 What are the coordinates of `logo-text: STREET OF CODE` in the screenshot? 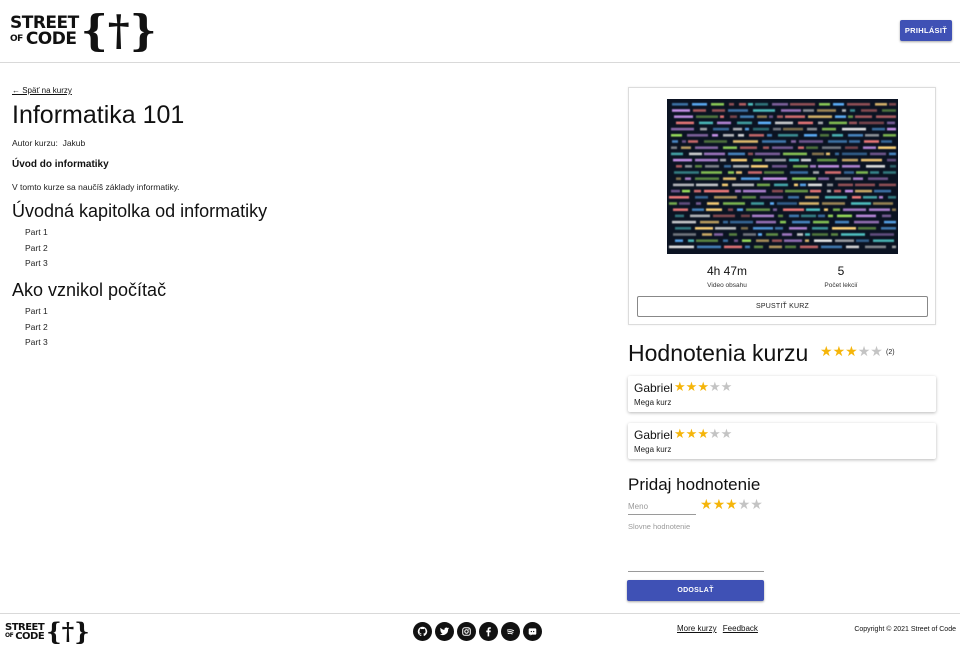 It's located at (44, 31).